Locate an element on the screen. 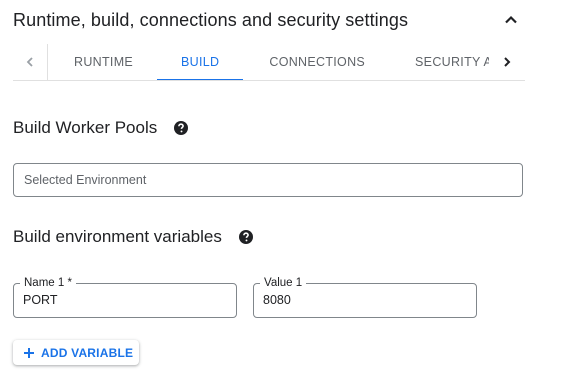 Image resolution: width=561 pixels, height=372 pixels. worker-pools-heading: Build Worker Pools is located at coordinates (101, 128).